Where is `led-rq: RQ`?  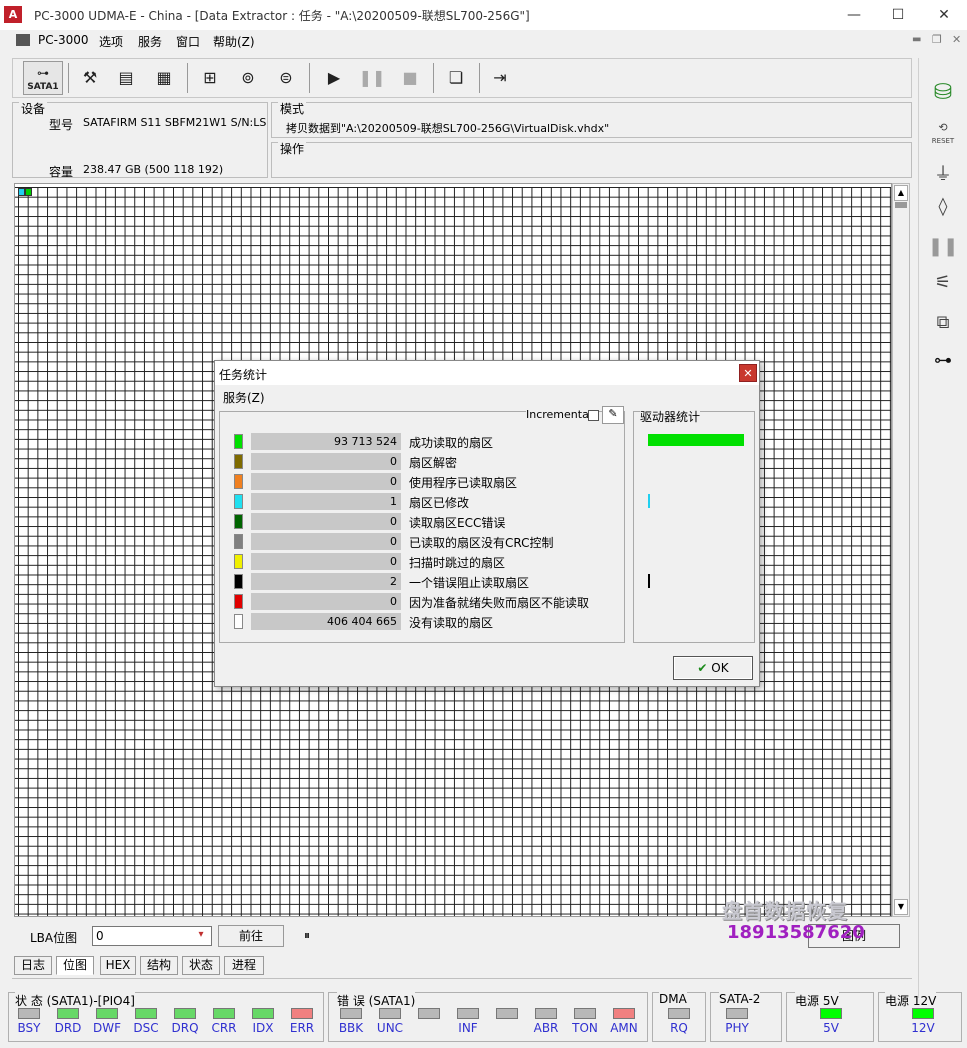
led-rq: RQ is located at coordinates (679, 1021).